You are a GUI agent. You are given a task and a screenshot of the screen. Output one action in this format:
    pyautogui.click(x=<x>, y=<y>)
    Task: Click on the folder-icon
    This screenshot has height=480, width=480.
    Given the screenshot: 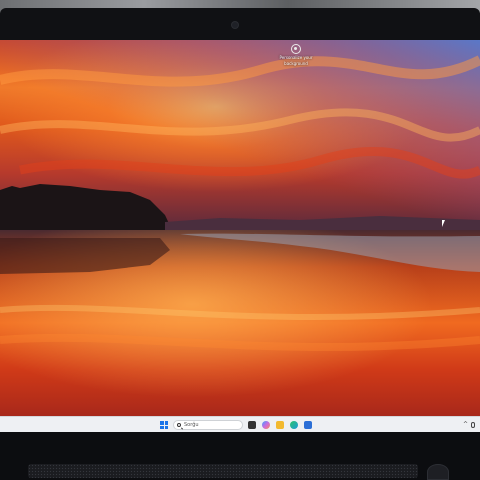 What is the action you would take?
    pyautogui.click(x=280, y=425)
    